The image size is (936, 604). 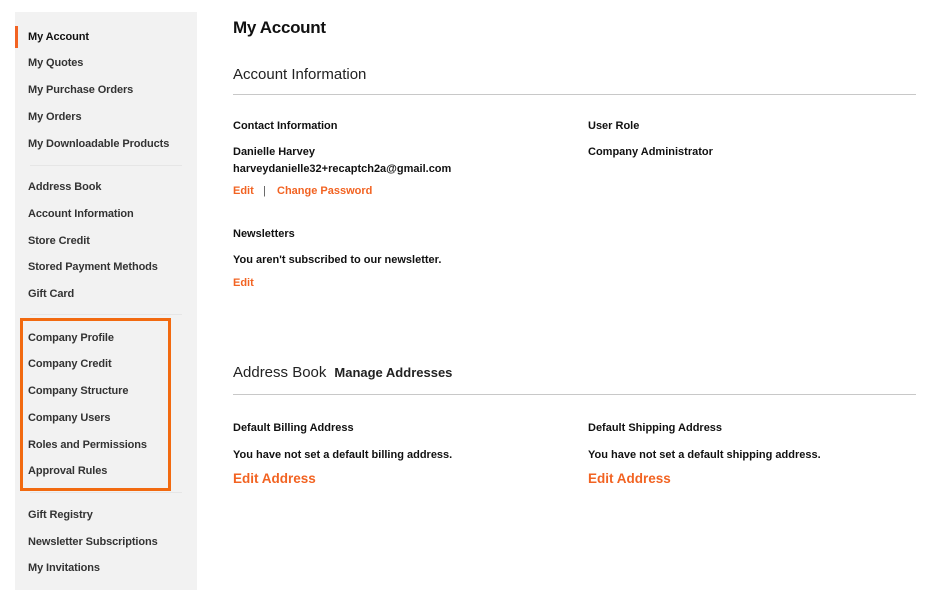 What do you see at coordinates (55, 117) in the screenshot?
I see `sidebar-item-my-orders: My Orders` at bounding box center [55, 117].